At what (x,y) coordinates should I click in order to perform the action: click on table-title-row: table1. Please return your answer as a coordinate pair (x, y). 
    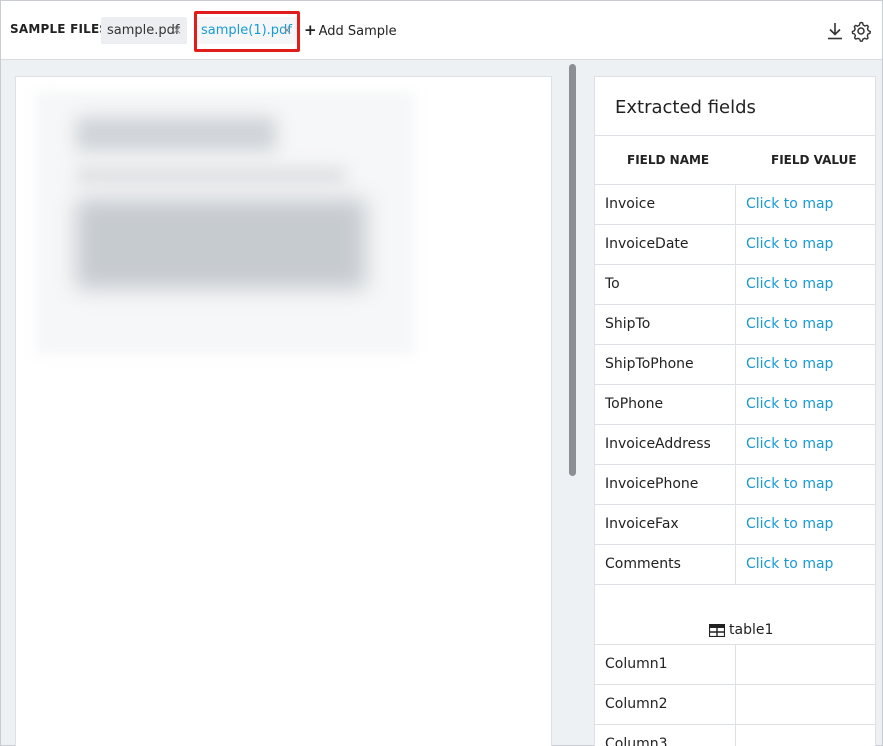
    Looking at the image, I should click on (735, 615).